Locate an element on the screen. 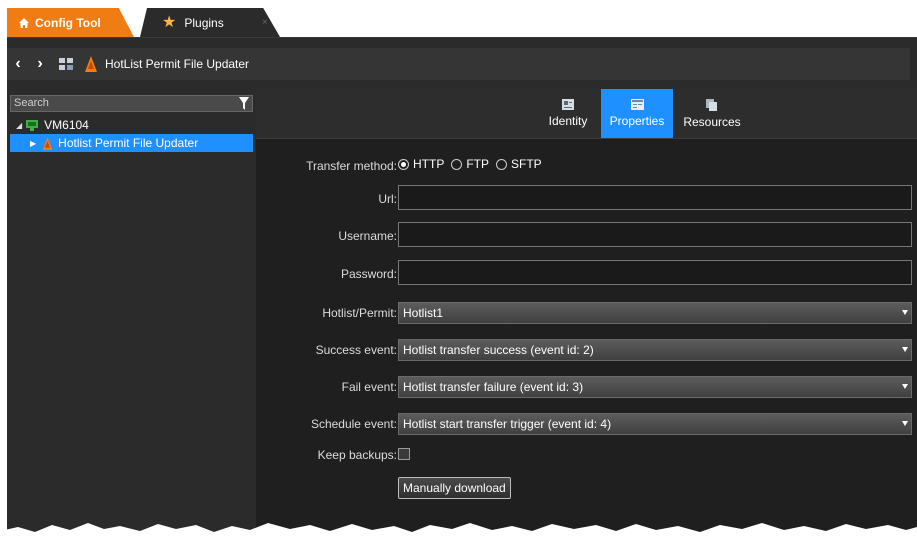  schedule-event-label: Schedule event: is located at coordinates (353, 424).